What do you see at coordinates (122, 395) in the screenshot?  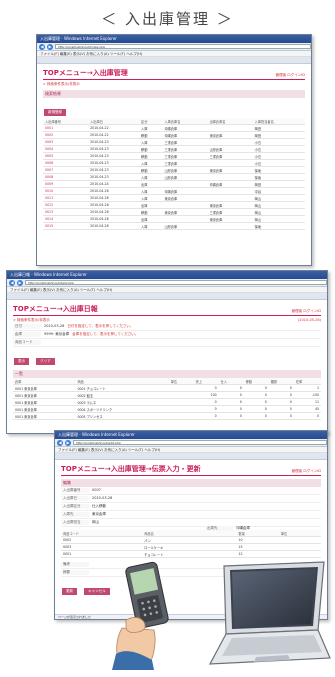 I see `table-cell: 0002 飴玉` at bounding box center [122, 395].